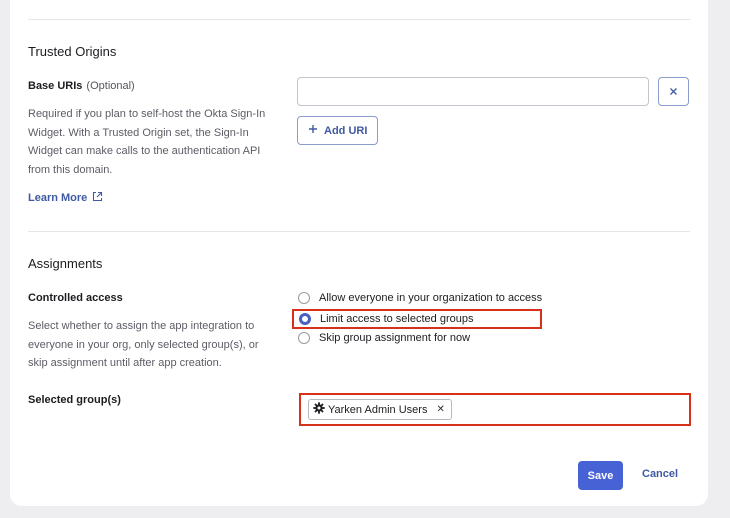 The image size is (730, 518). Describe the element at coordinates (72, 51) in the screenshot. I see `trusted-origins-title: Trusted Origins` at that location.